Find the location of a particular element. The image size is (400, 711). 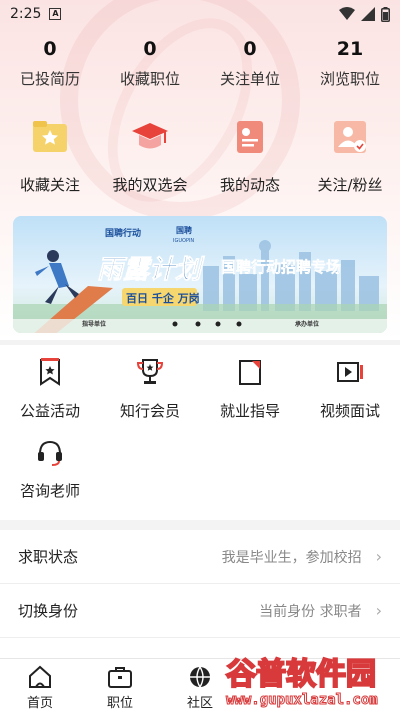

quick-link-label: 关注/粉丝 is located at coordinates (350, 185).